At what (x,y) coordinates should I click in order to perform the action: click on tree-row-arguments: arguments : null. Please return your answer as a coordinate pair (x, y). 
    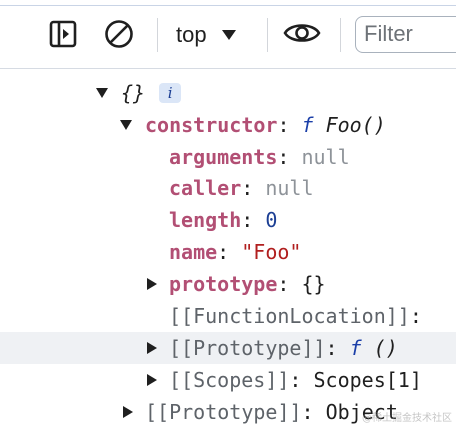
    Looking at the image, I should click on (228, 157).